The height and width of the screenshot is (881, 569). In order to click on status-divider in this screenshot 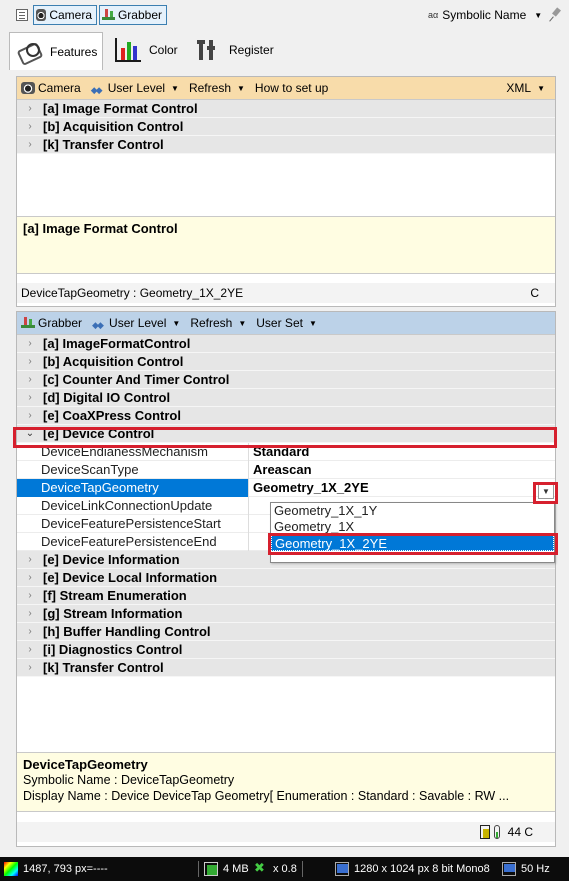, I will do `click(198, 869)`.